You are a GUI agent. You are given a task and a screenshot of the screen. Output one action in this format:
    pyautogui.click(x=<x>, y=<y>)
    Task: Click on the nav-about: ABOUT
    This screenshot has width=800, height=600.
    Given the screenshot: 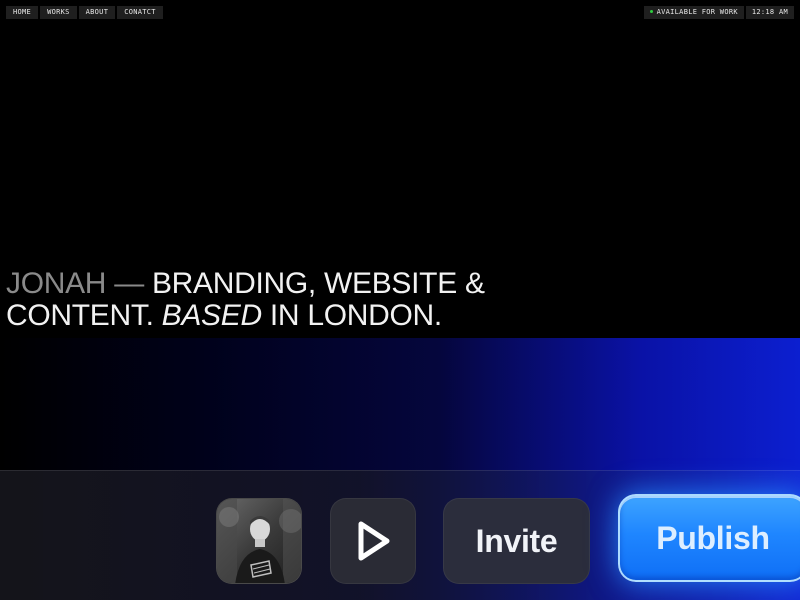 What is the action you would take?
    pyautogui.click(x=97, y=12)
    